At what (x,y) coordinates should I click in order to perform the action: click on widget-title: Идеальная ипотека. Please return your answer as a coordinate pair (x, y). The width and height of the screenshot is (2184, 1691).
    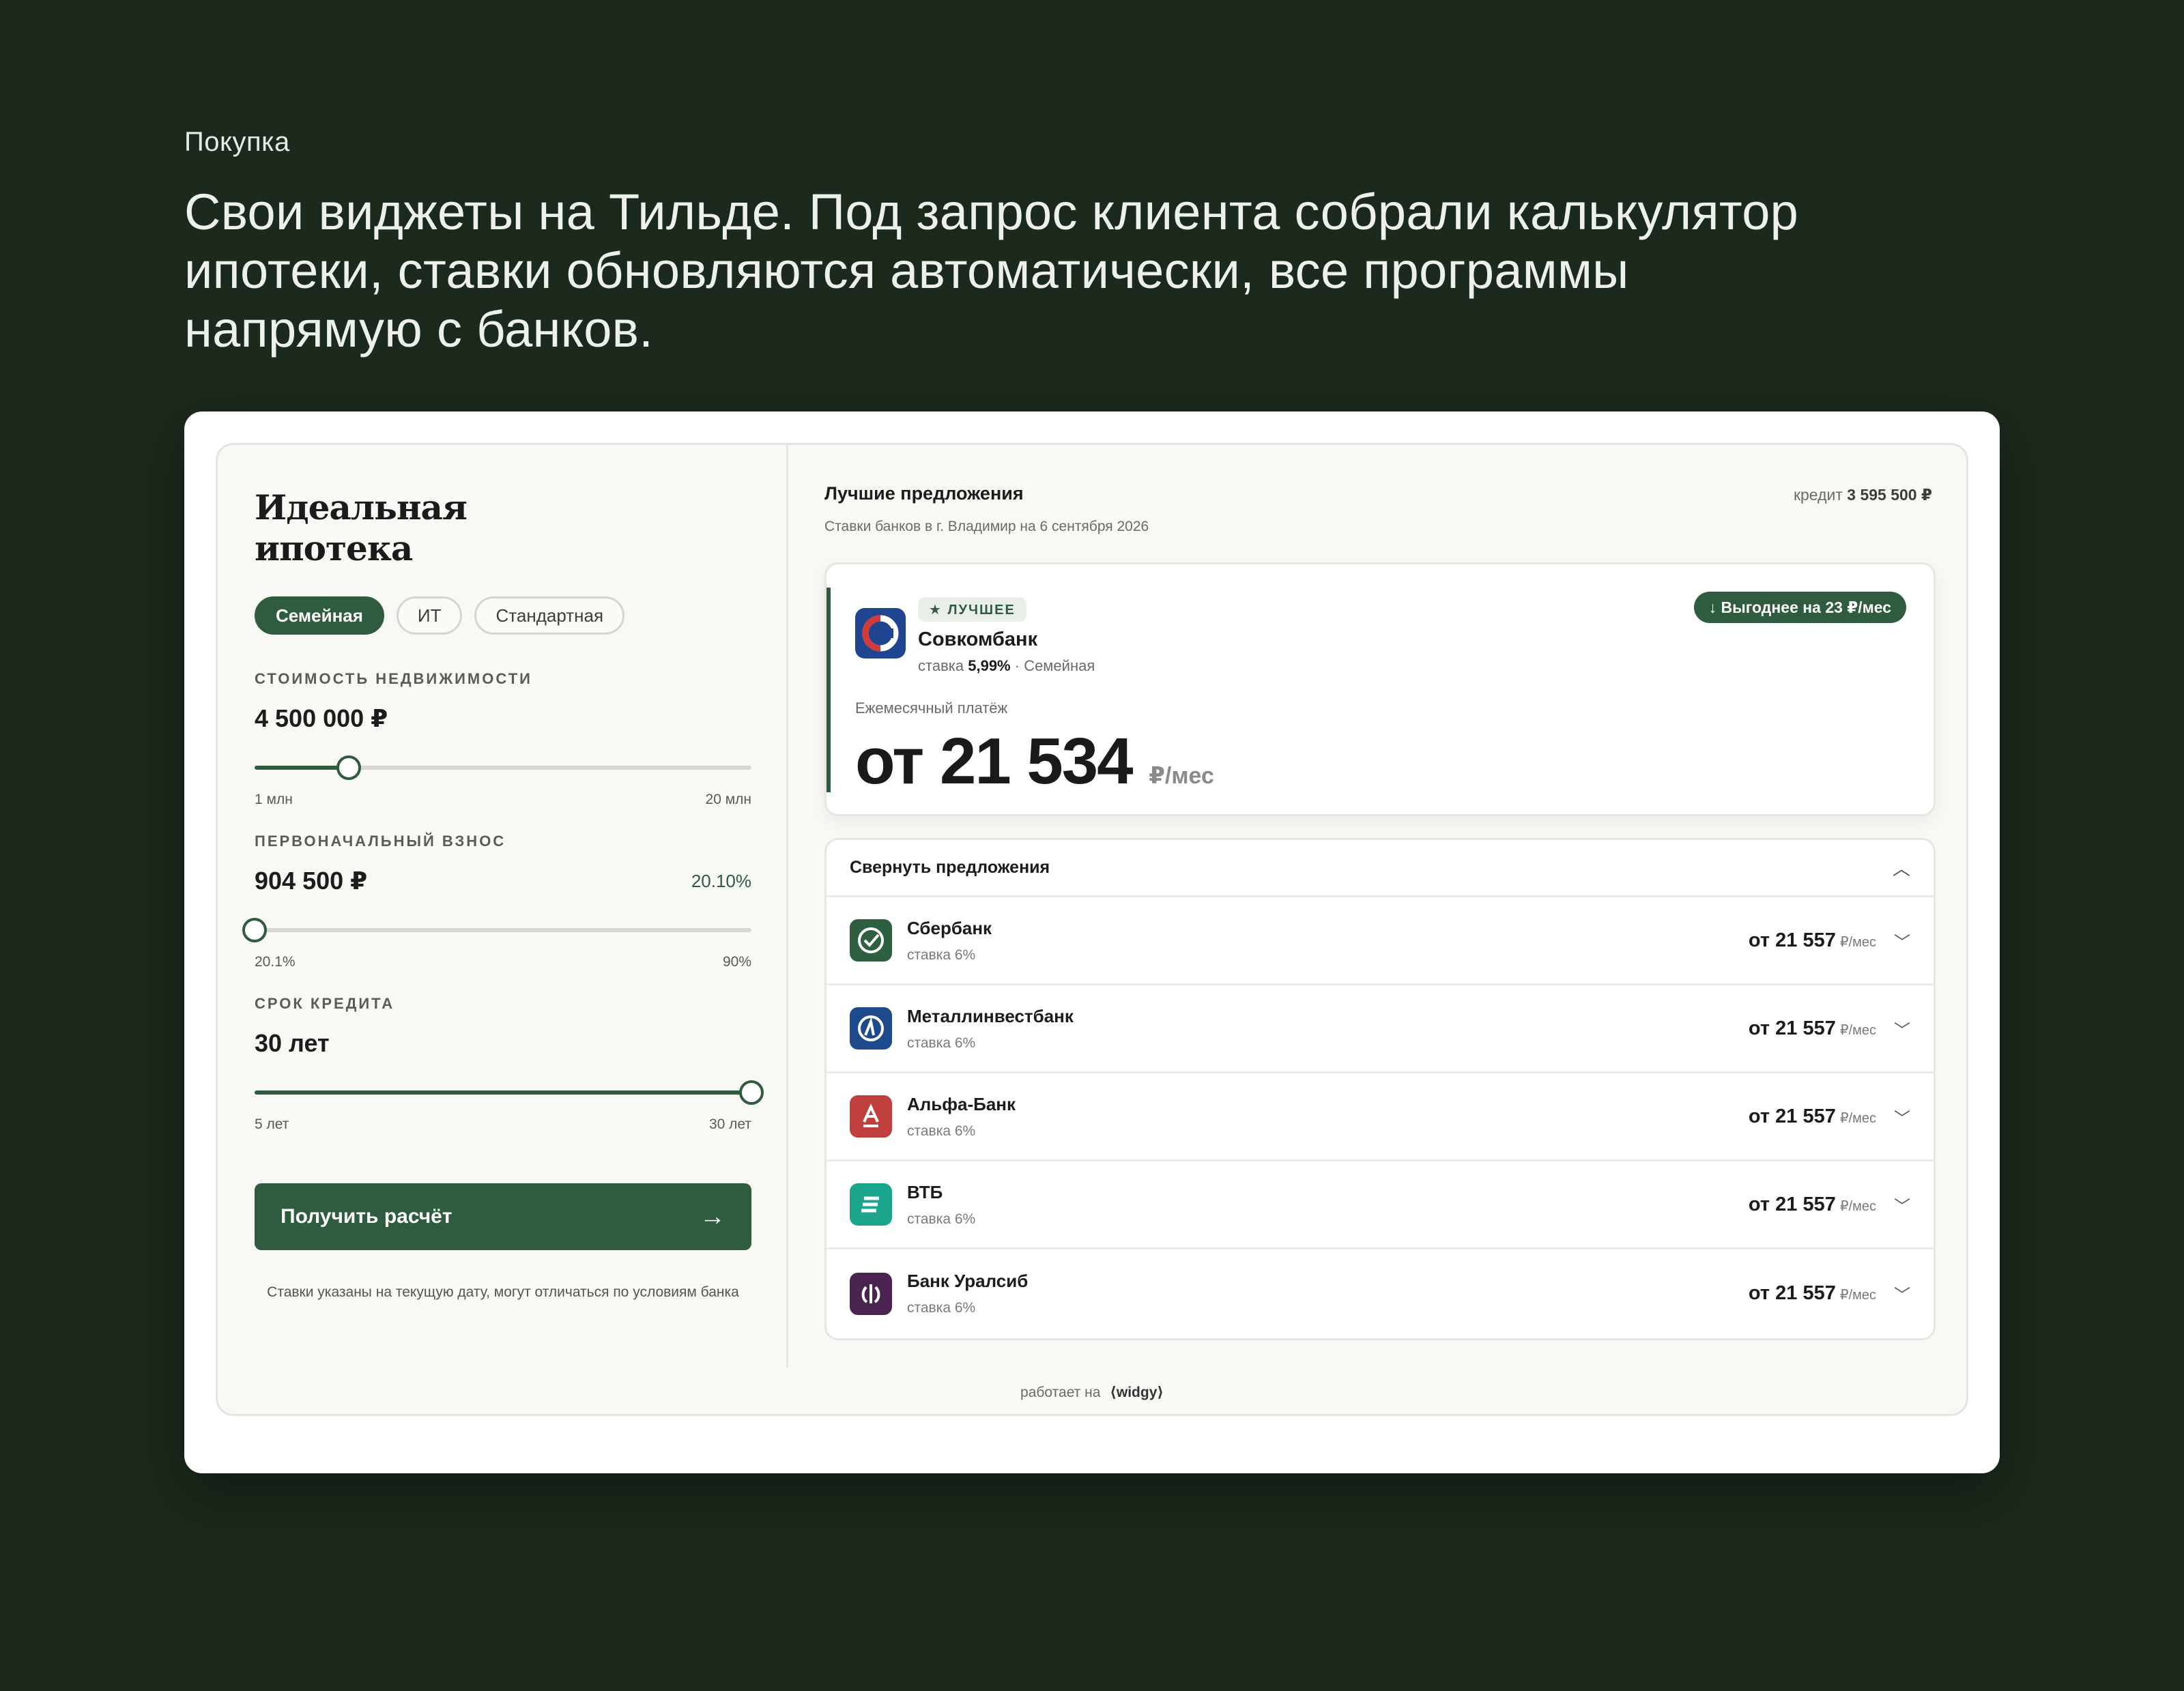
    Looking at the image, I should click on (391, 528).